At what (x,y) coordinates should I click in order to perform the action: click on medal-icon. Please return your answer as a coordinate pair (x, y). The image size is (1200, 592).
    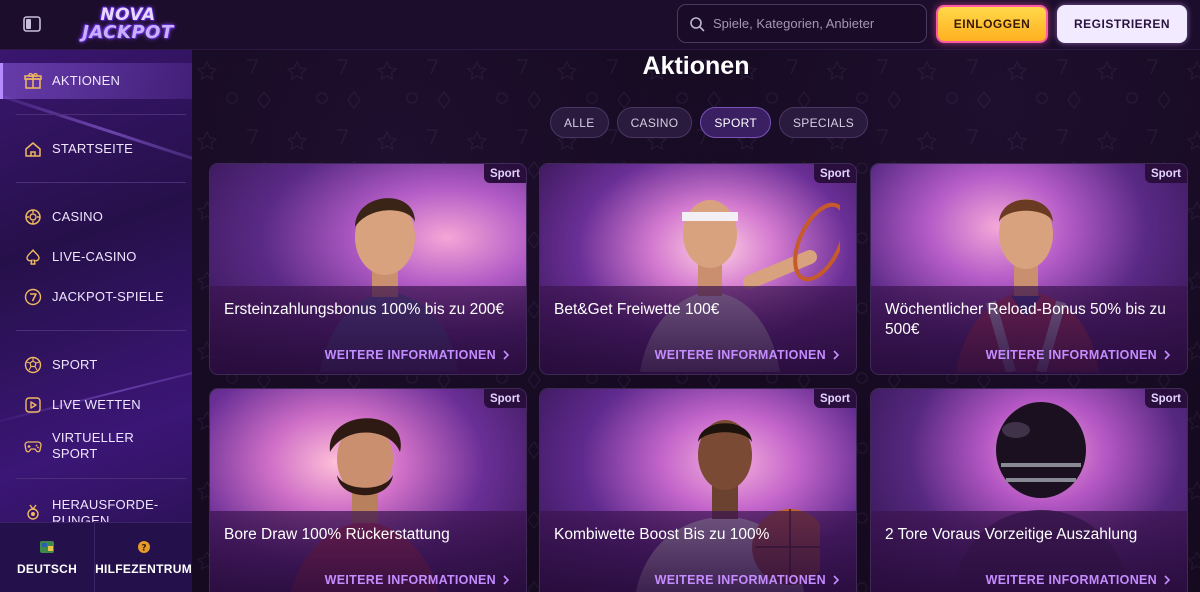
    Looking at the image, I should click on (33, 512).